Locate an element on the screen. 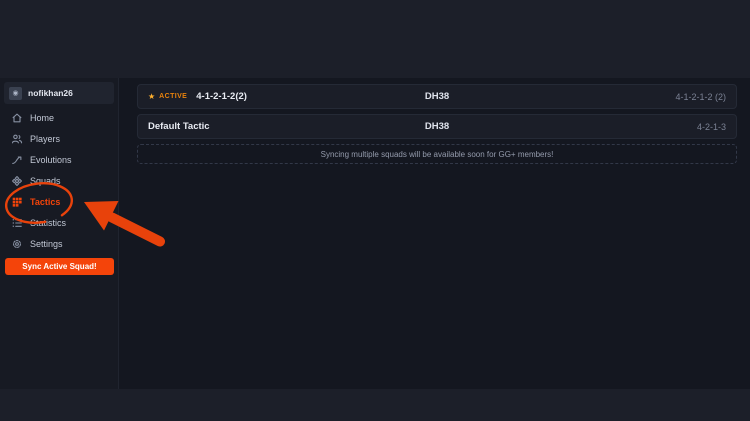 The width and height of the screenshot is (750, 421). sidebar-item-statistics: Statistics is located at coordinates (59, 222).